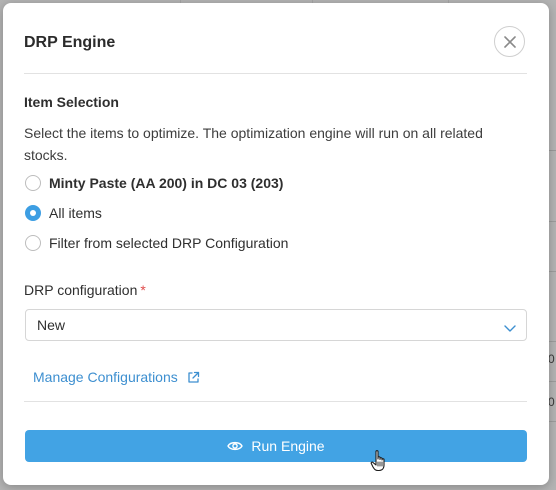 The width and height of the screenshot is (556, 490). I want to click on run-engine-button: Run Engine, so click(276, 446).